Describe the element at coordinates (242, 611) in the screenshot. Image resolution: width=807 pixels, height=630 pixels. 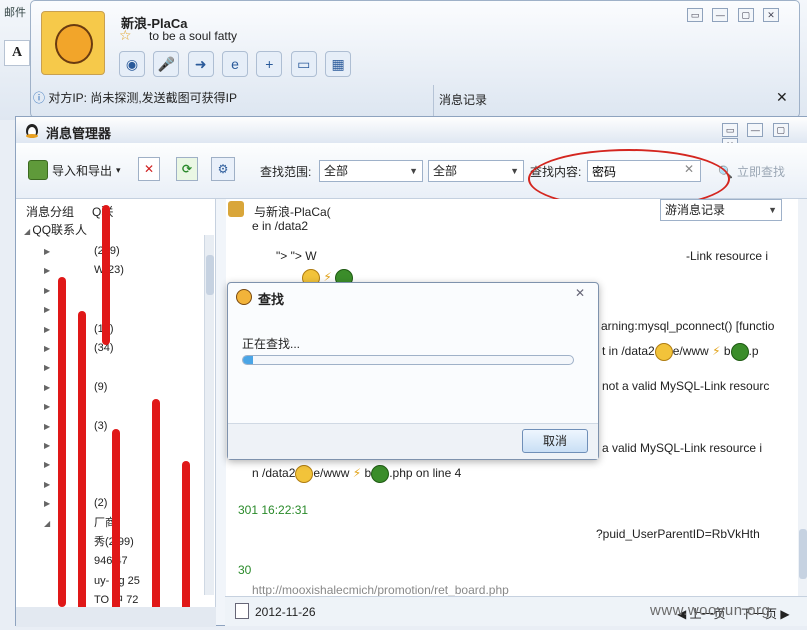
I see `calendar-icon` at that location.